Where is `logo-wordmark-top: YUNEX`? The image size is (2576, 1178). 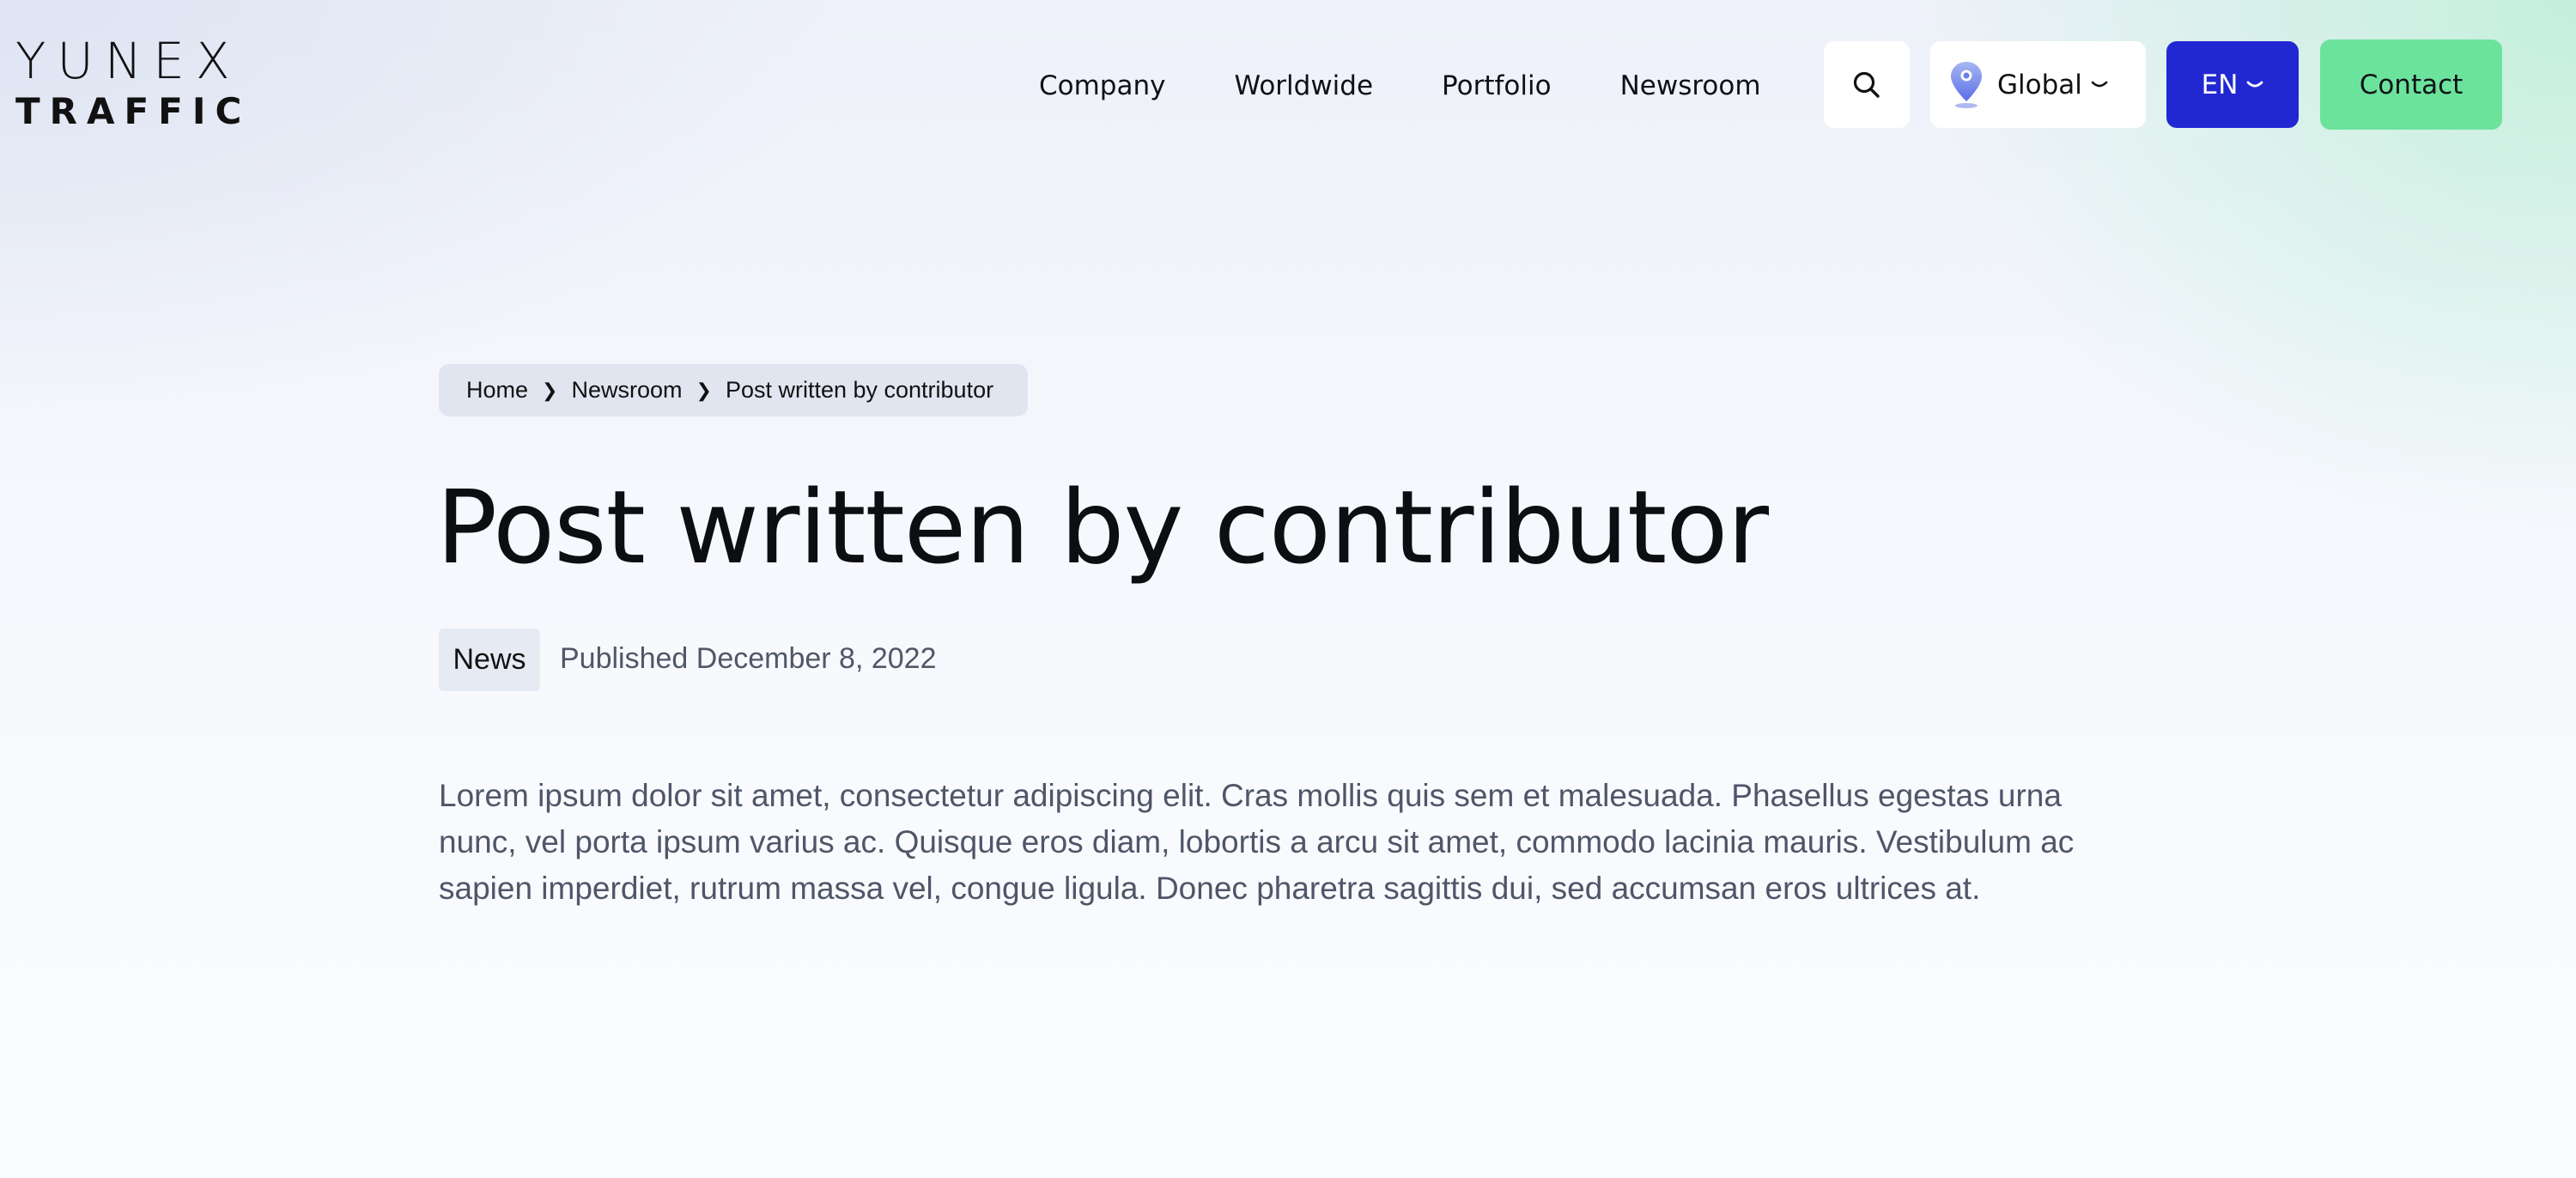 logo-wordmark-top: YUNEX is located at coordinates (128, 61).